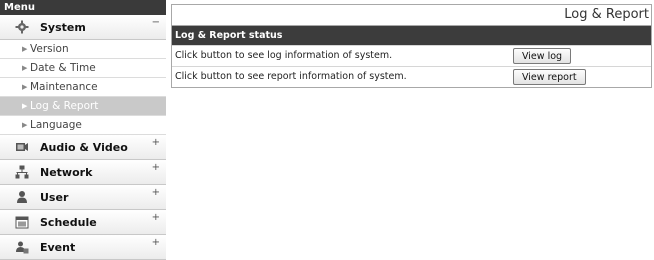 The image size is (654, 260). I want to click on sidebar-section-label: Audio & Video, so click(84, 147).